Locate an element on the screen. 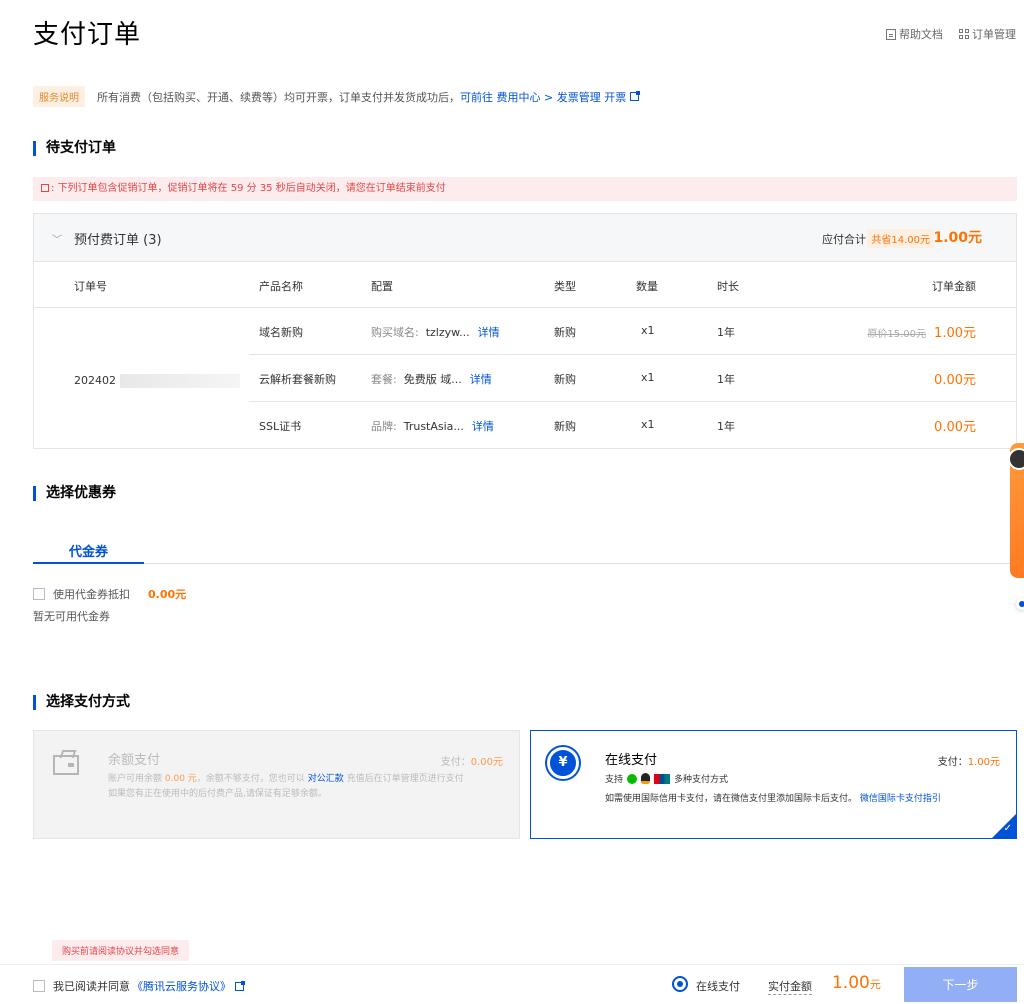  config-label: 品牌: is located at coordinates (384, 426).